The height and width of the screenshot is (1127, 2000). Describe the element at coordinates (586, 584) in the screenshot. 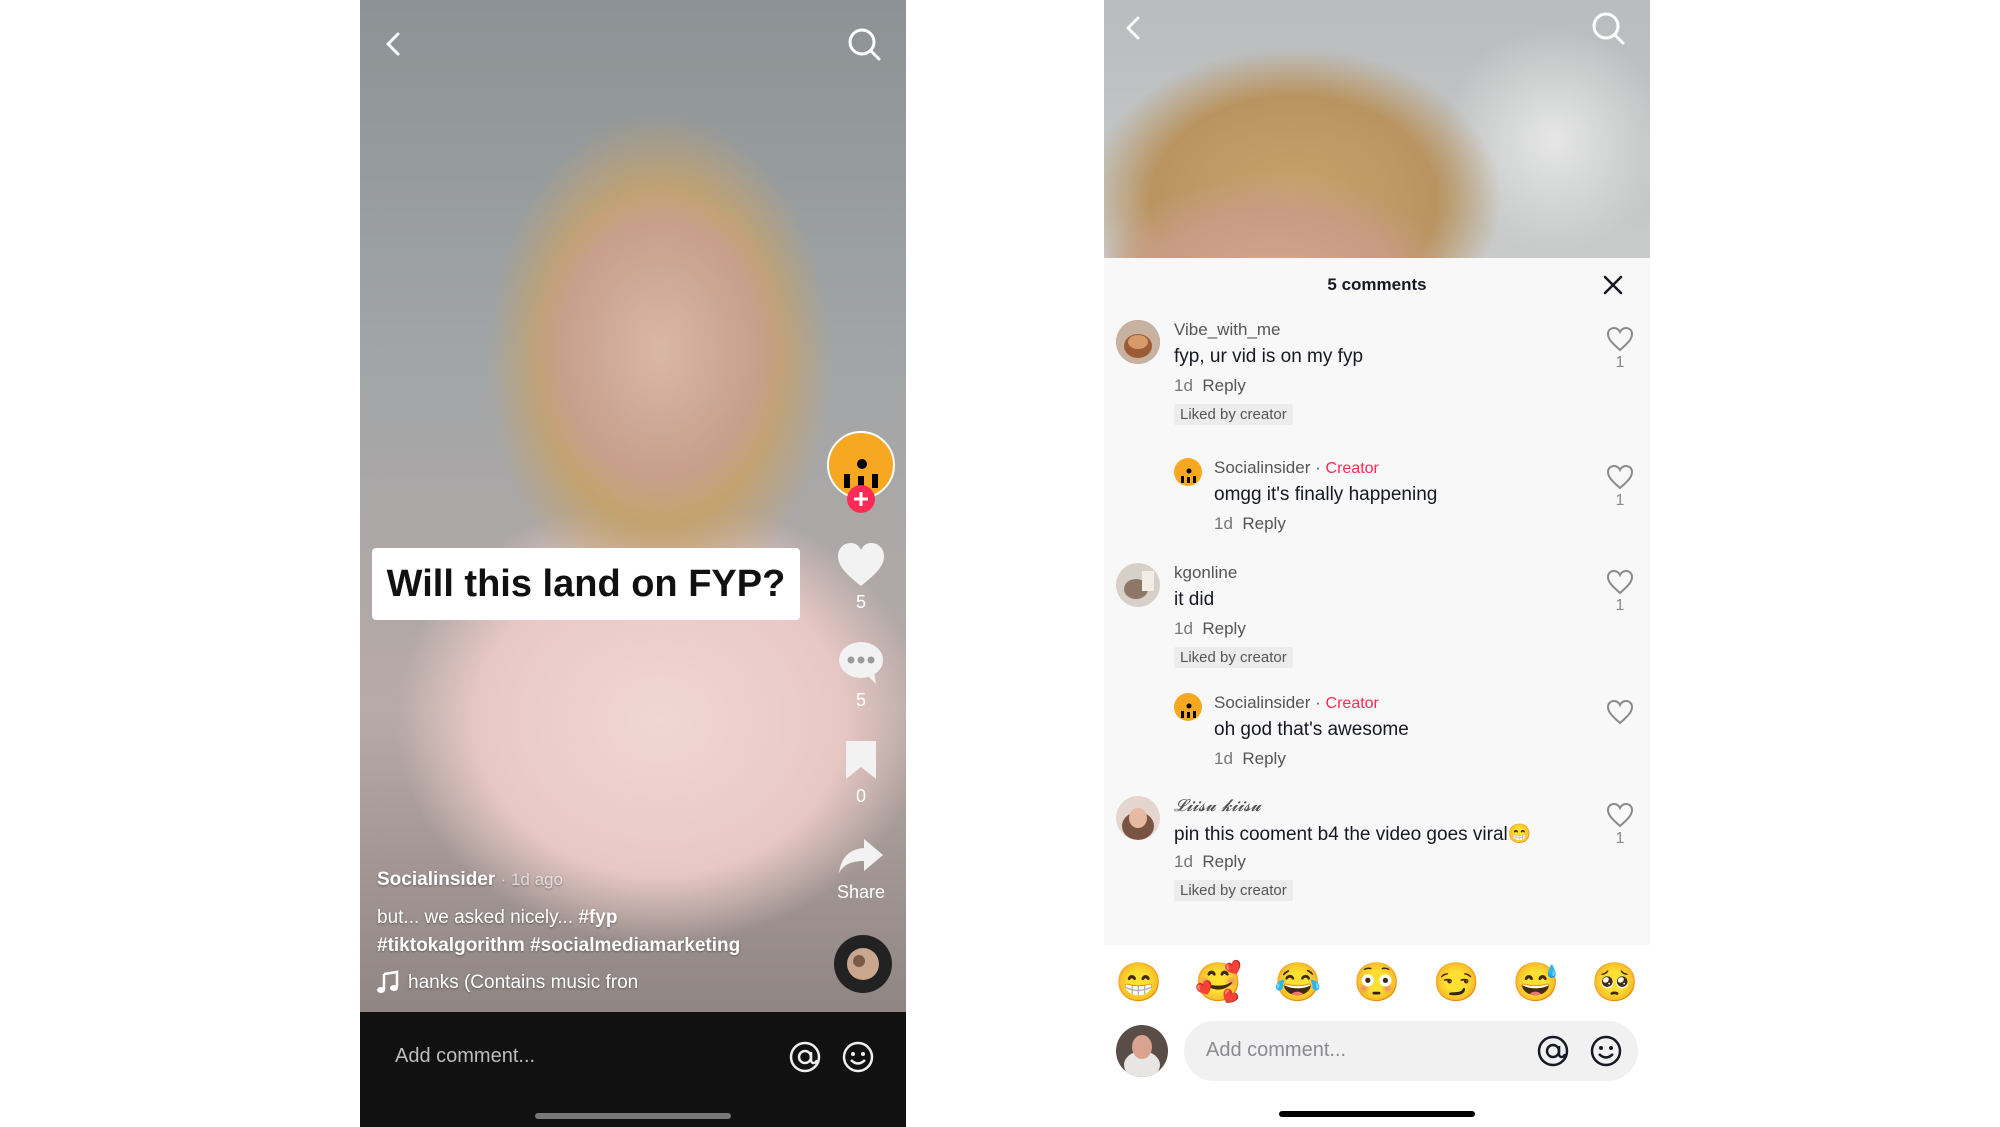

I see `video-title-card: Will this land on FYP?` at that location.